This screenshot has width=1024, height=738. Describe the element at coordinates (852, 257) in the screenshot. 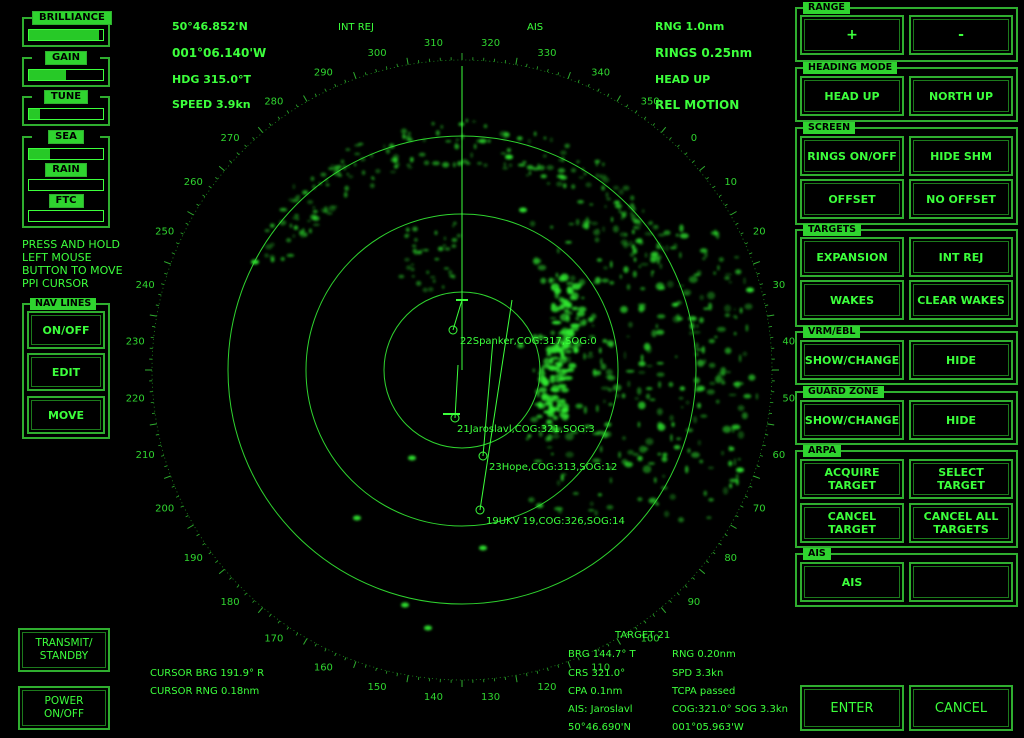

I see `expansion-button: EXPANSION` at that location.